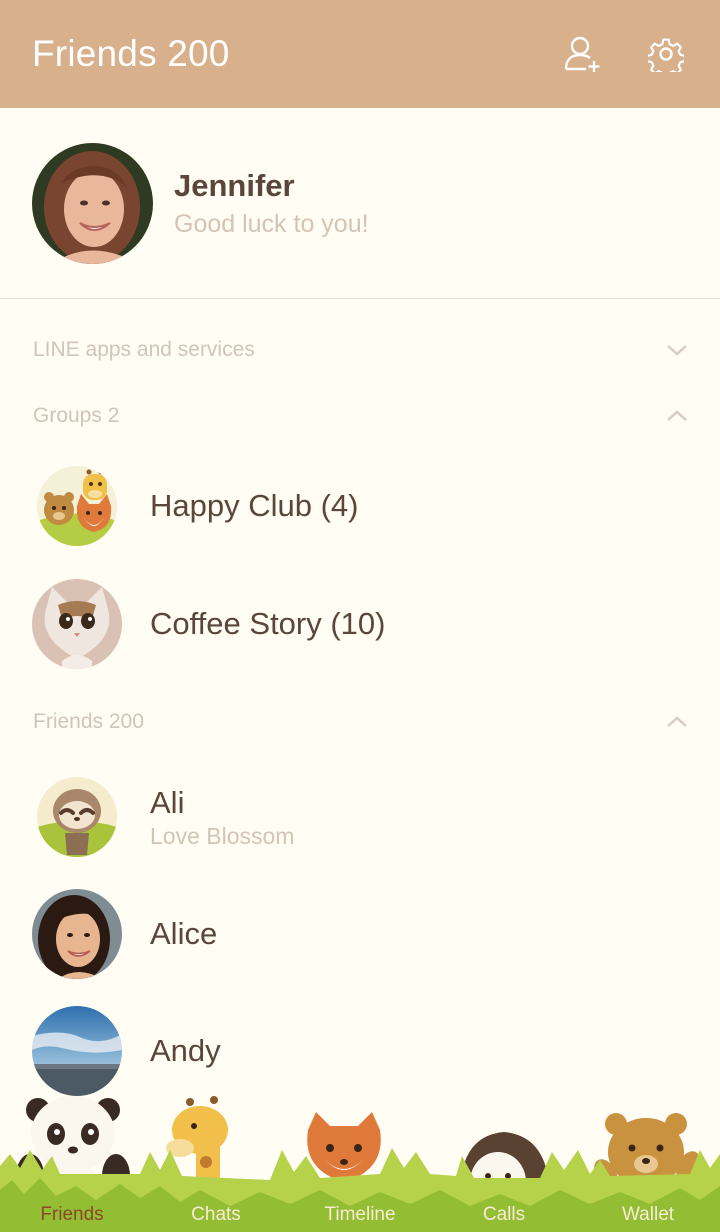 Image resolution: width=720 pixels, height=1232 pixels. What do you see at coordinates (584, 54) in the screenshot?
I see `add-friend-icon` at bounding box center [584, 54].